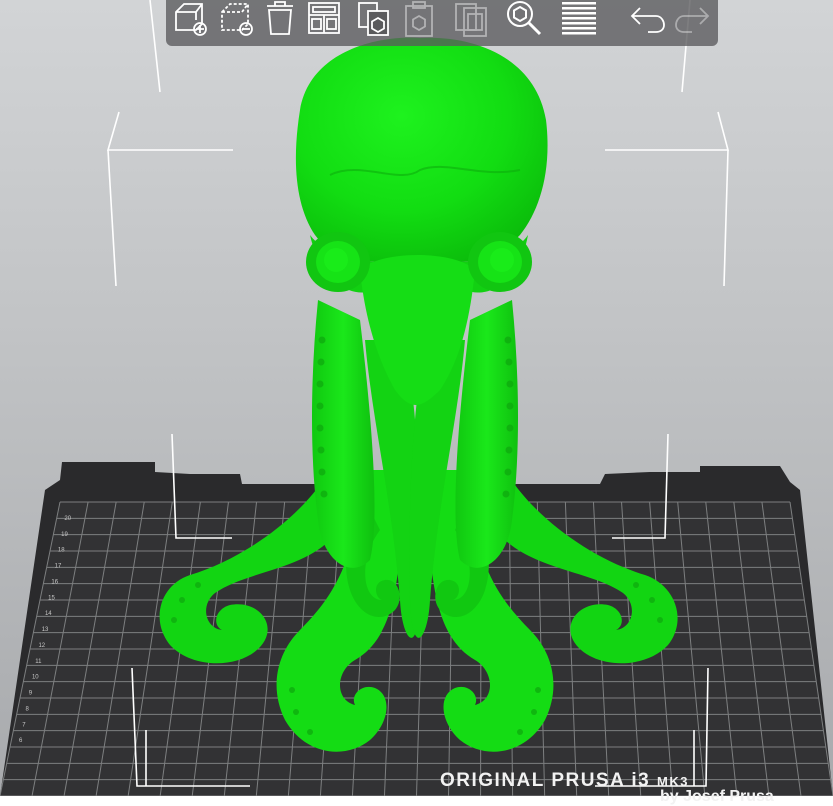  I want to click on arrange-icon, so click(324, 19).